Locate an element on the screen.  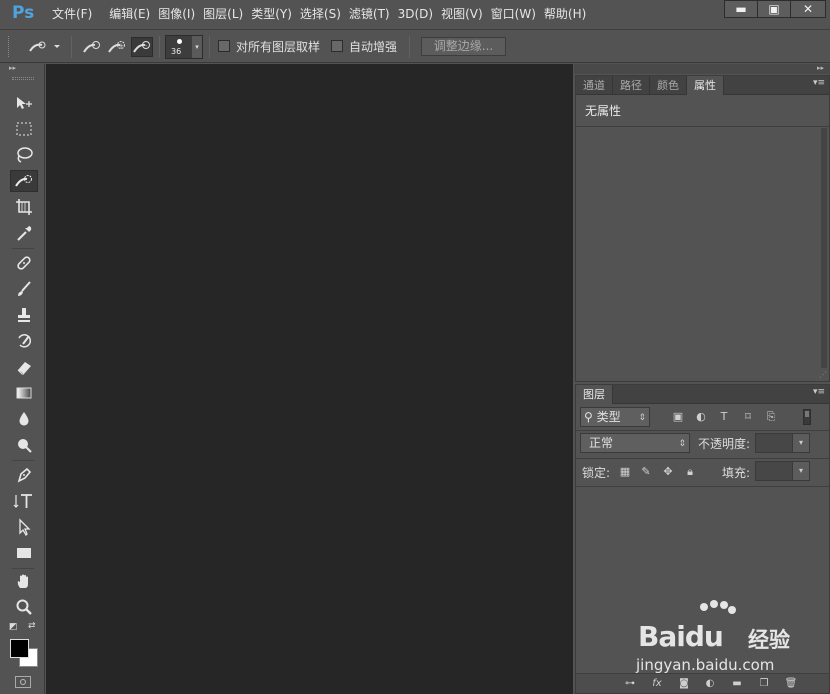
panel-collapse-strip: ▸▸ is located at coordinates (702, 69).